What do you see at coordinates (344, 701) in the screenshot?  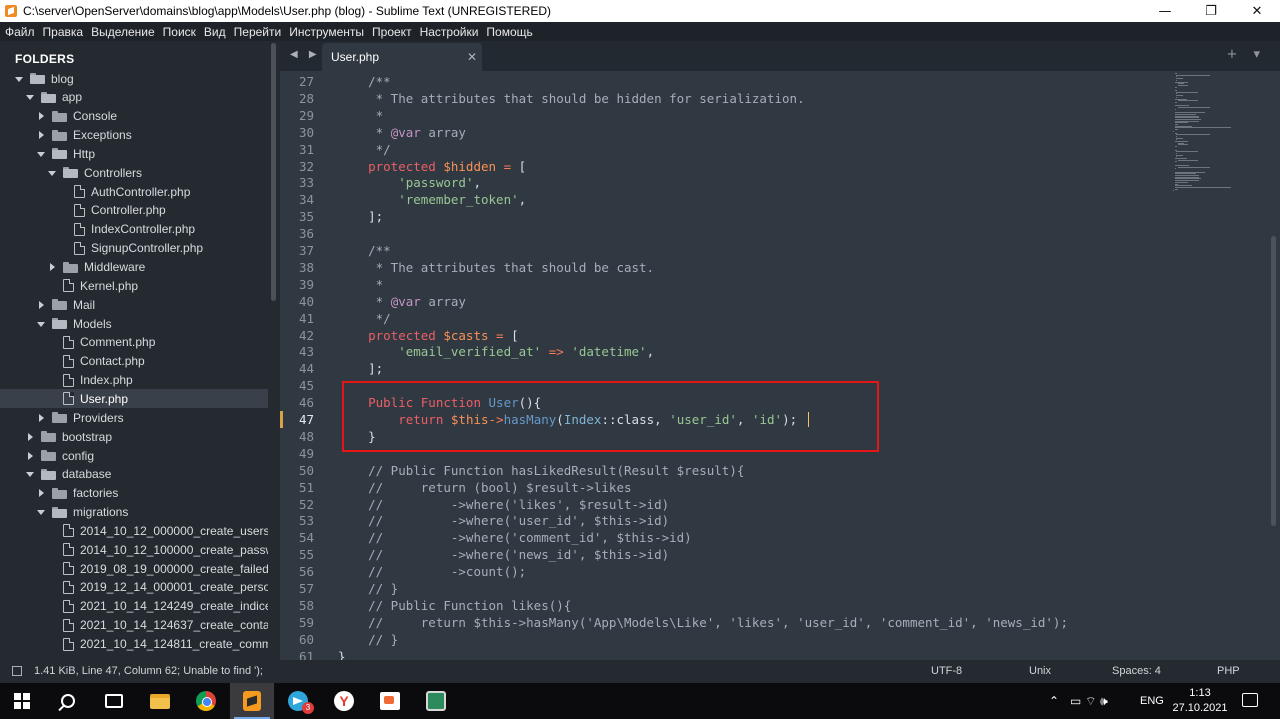 I see `yandex-browser-button: Y` at bounding box center [344, 701].